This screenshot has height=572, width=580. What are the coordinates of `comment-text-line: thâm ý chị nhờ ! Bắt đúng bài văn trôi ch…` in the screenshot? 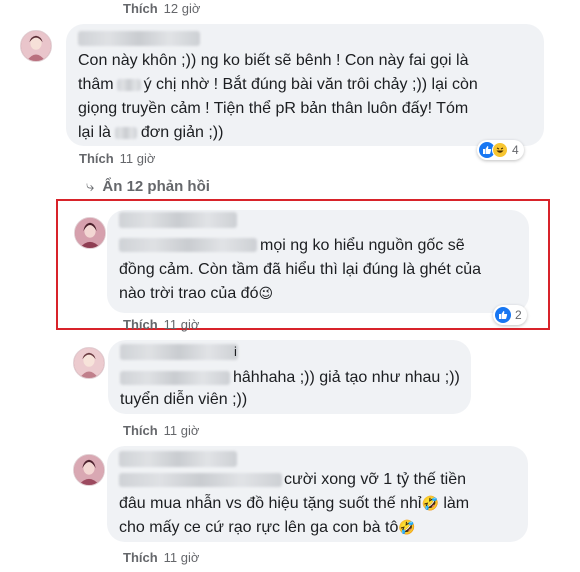 It's located at (278, 84).